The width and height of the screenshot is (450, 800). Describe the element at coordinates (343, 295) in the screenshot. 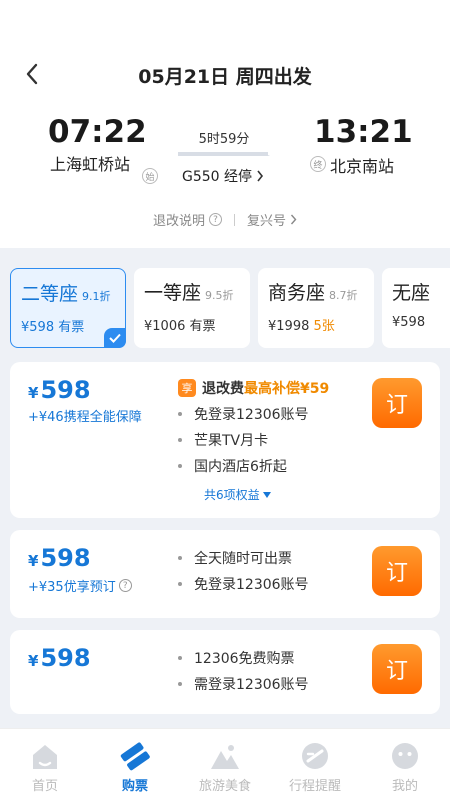

I see `seat-discount: 8.7折` at that location.